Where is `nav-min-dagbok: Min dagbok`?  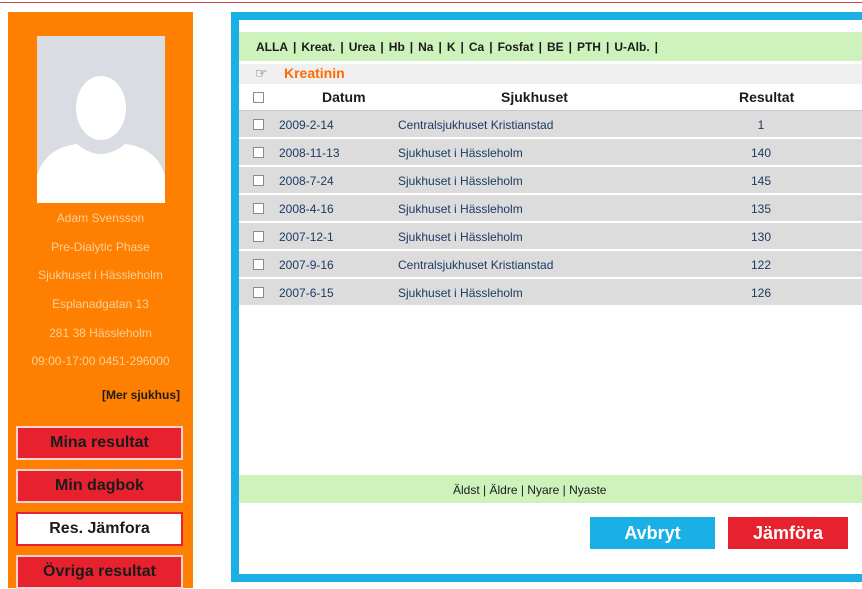 nav-min-dagbok: Min dagbok is located at coordinates (99, 486).